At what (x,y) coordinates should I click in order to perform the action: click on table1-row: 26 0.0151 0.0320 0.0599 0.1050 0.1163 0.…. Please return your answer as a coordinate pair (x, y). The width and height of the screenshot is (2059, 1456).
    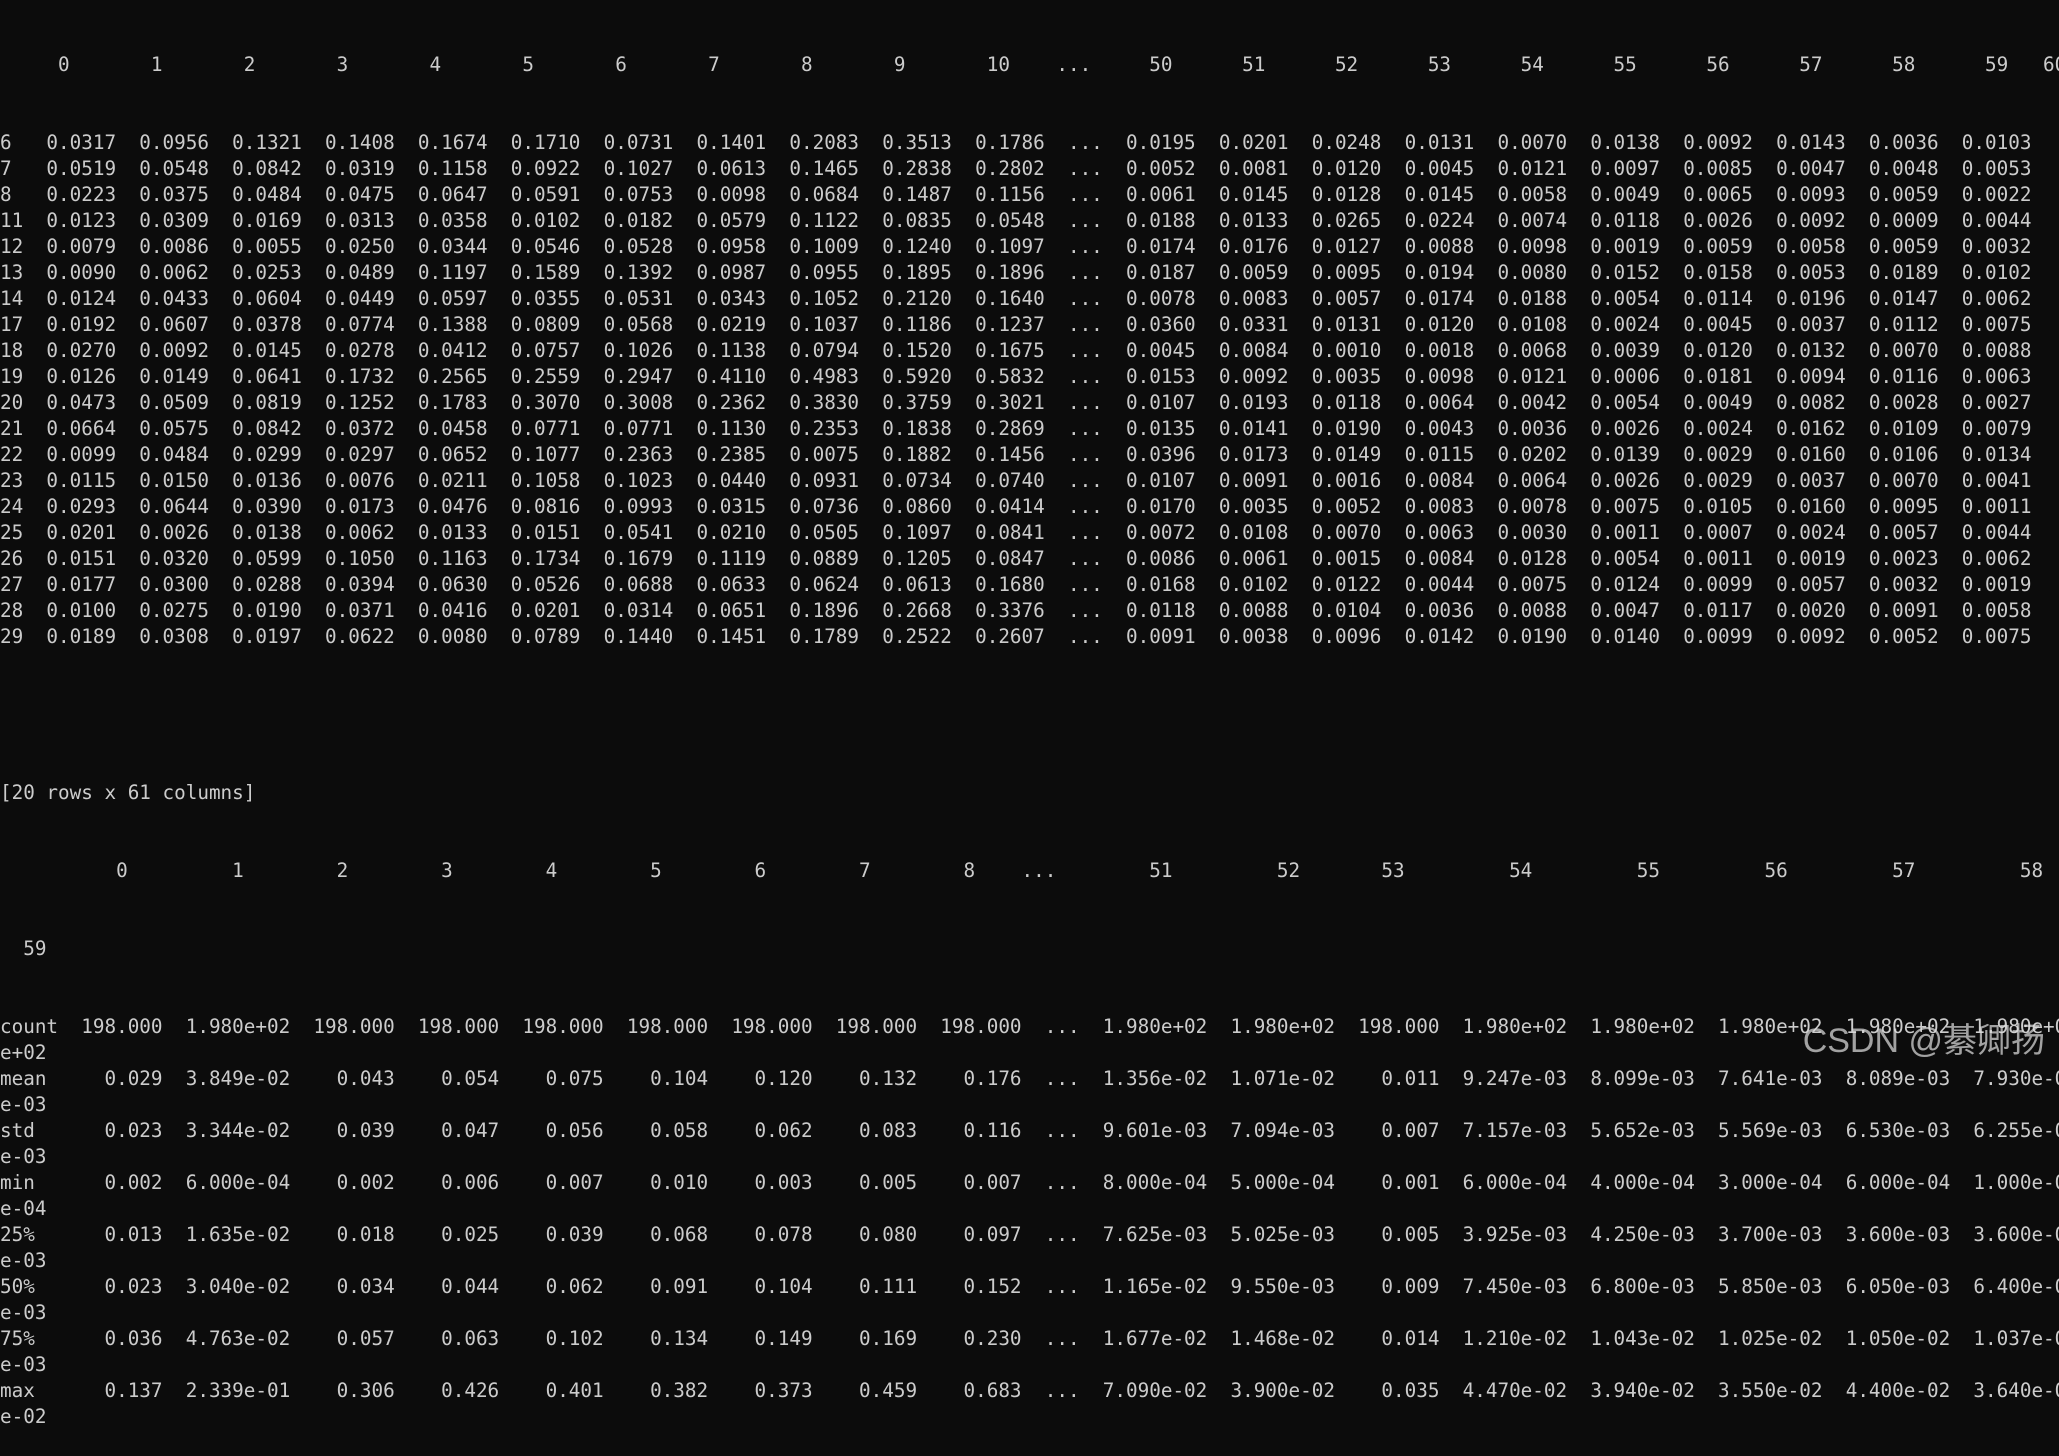
    Looking at the image, I should click on (1029, 558).